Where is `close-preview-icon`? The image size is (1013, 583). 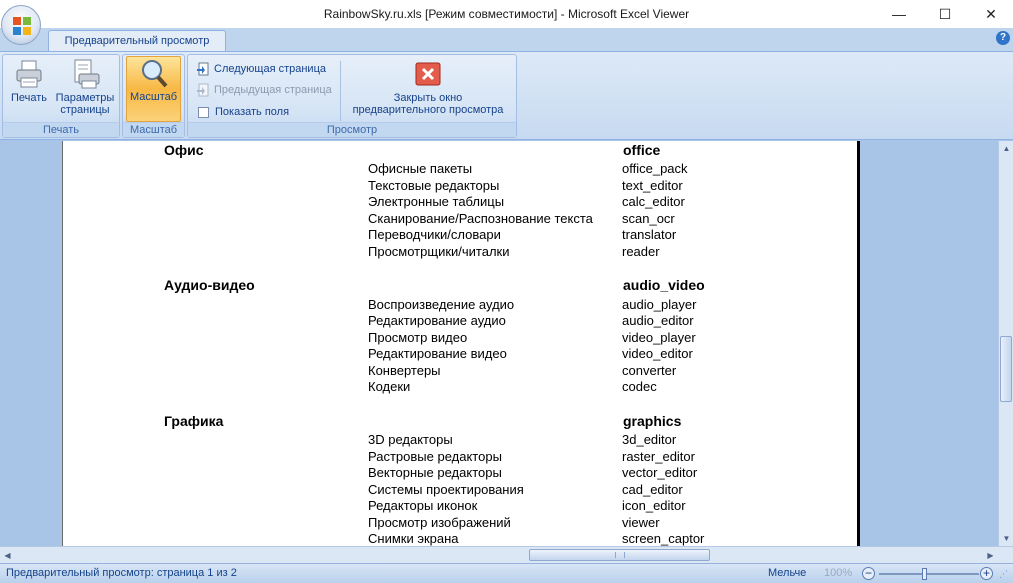 close-preview-icon is located at coordinates (428, 74).